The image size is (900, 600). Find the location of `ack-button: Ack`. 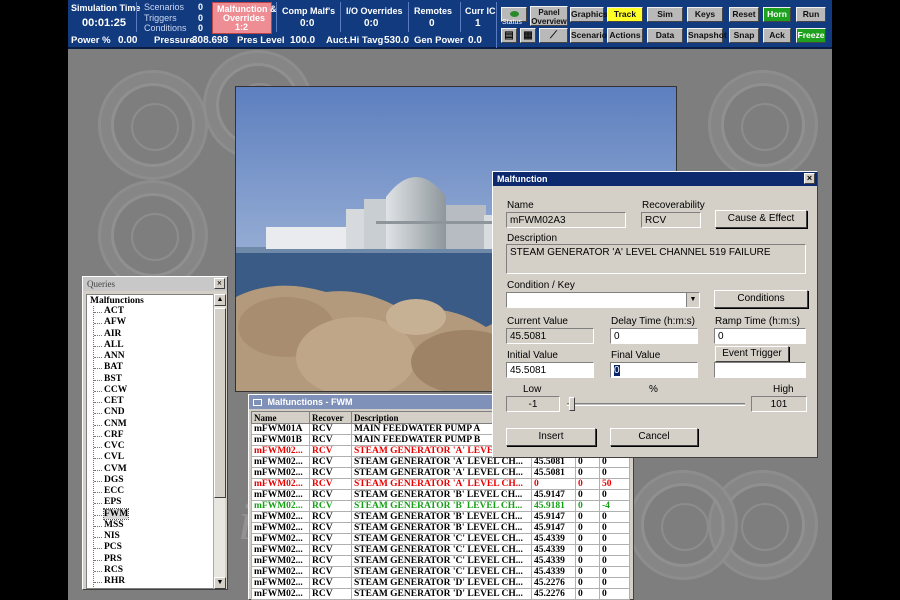

ack-button: Ack is located at coordinates (777, 35).